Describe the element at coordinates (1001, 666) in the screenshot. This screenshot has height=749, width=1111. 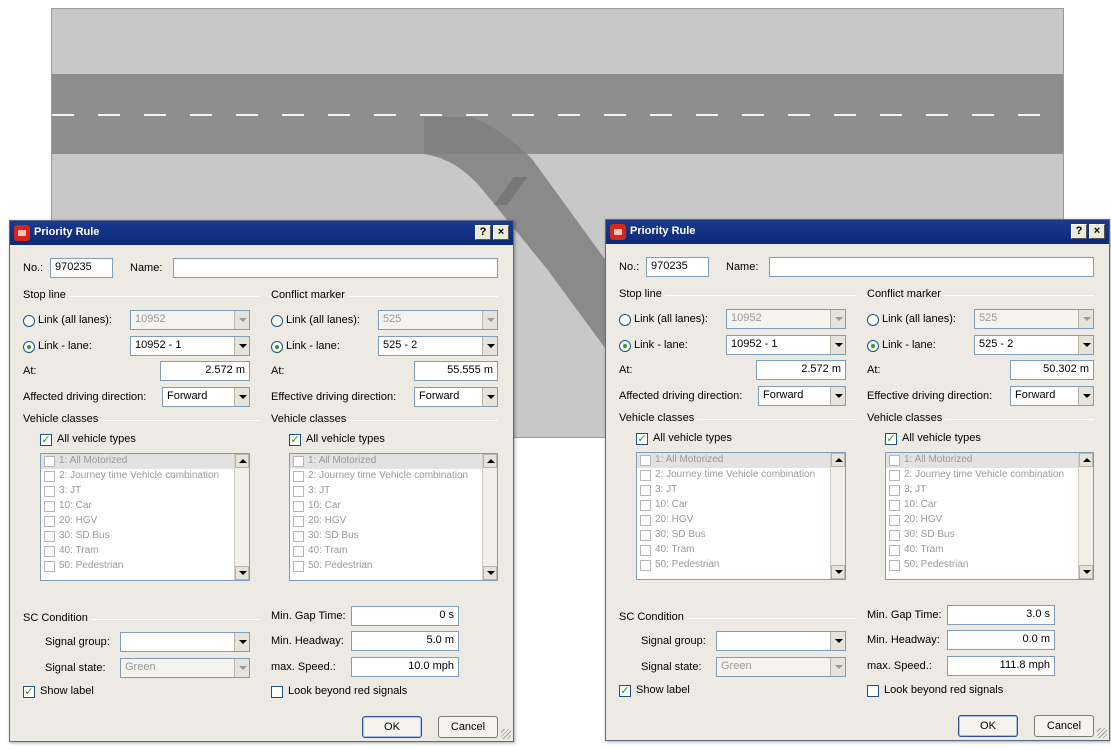
I see `max-speed-field: 111.8 mph` at that location.